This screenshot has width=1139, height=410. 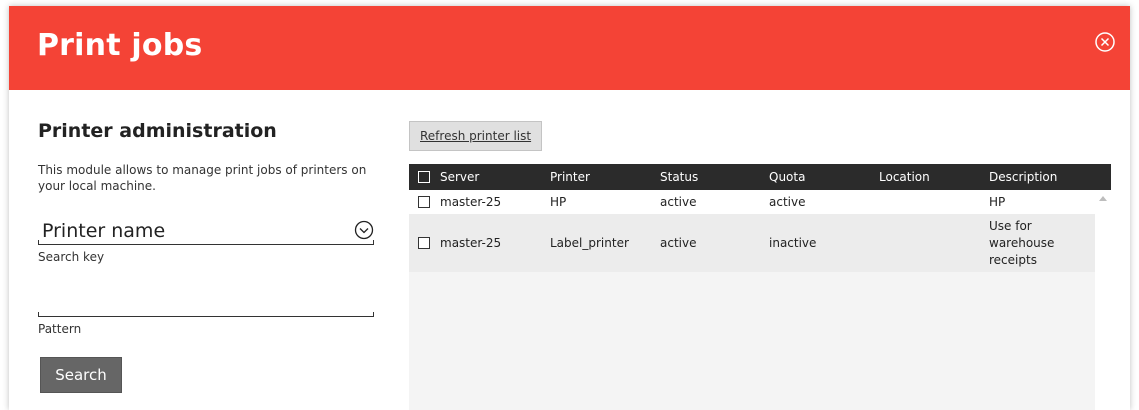 I want to click on search-key-label: Search key, so click(x=71, y=257).